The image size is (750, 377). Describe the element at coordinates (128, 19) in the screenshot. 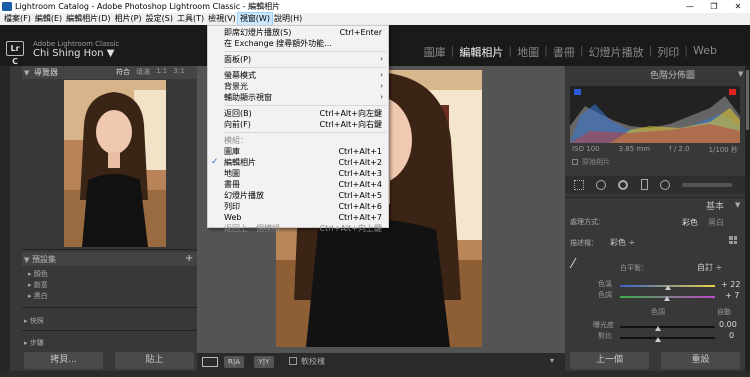

I see `menu-photo: 相片(P)` at that location.